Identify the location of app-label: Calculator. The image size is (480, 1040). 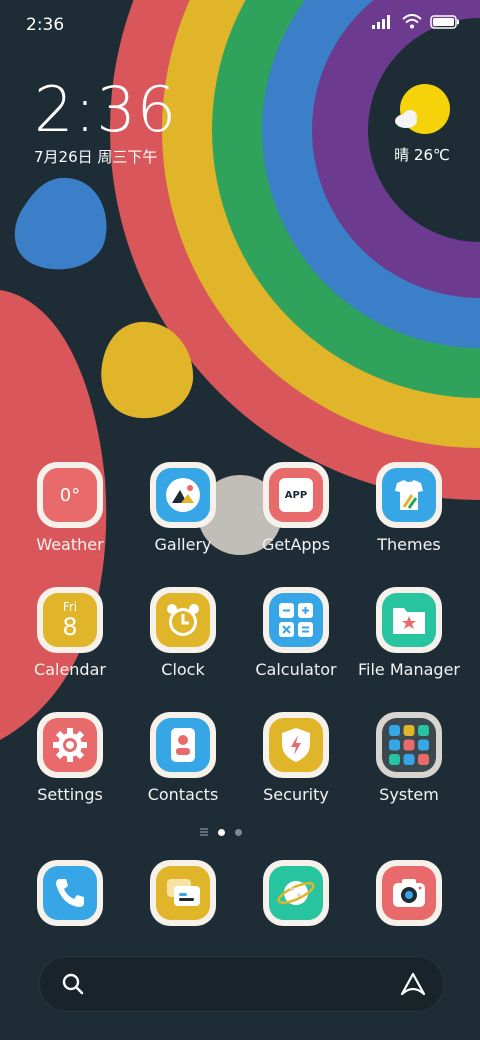
(296, 669).